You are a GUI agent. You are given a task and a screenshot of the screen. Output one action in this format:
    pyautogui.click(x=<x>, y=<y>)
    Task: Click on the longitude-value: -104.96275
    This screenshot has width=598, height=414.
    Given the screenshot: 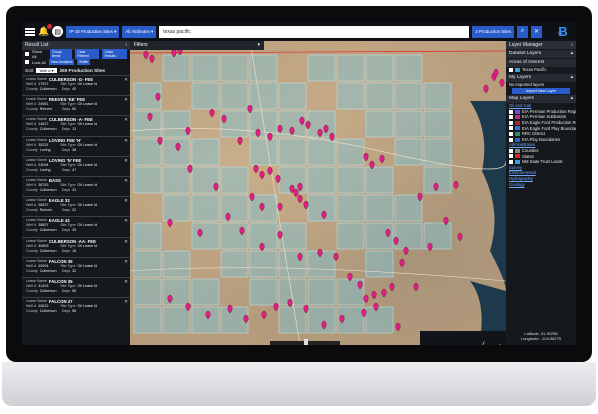 What is the action you would take?
    pyautogui.click(x=551, y=338)
    